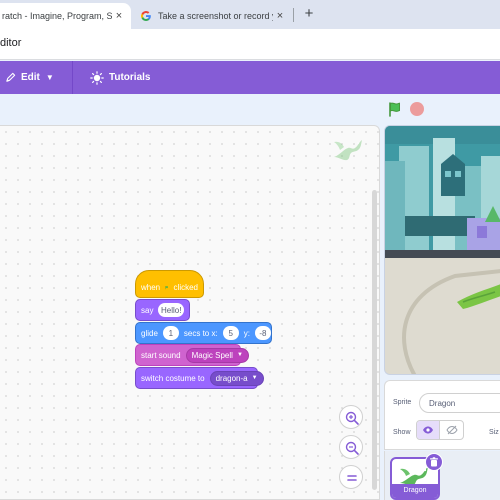 The image size is (500, 500). What do you see at coordinates (212, 355) in the screenshot?
I see `sound-dropdown-value: Magic Spell` at bounding box center [212, 355].